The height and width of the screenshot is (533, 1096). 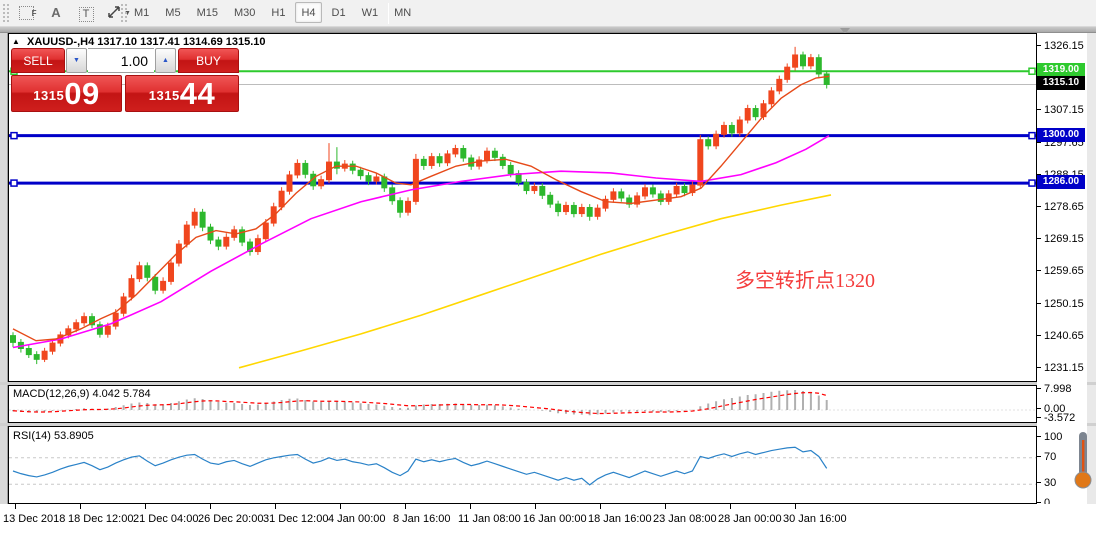 What do you see at coordinates (370, 12) in the screenshot?
I see `timeframe-button-w1: W1` at bounding box center [370, 12].